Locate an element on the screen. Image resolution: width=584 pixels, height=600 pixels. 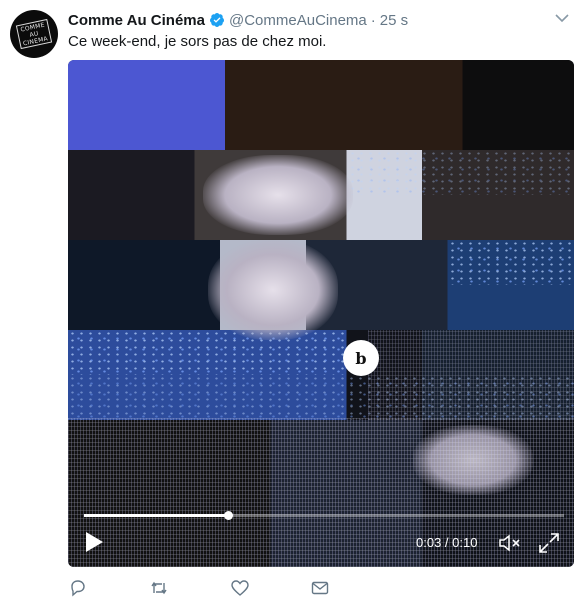
user-handle: @CommeAuCinema is located at coordinates (298, 20).